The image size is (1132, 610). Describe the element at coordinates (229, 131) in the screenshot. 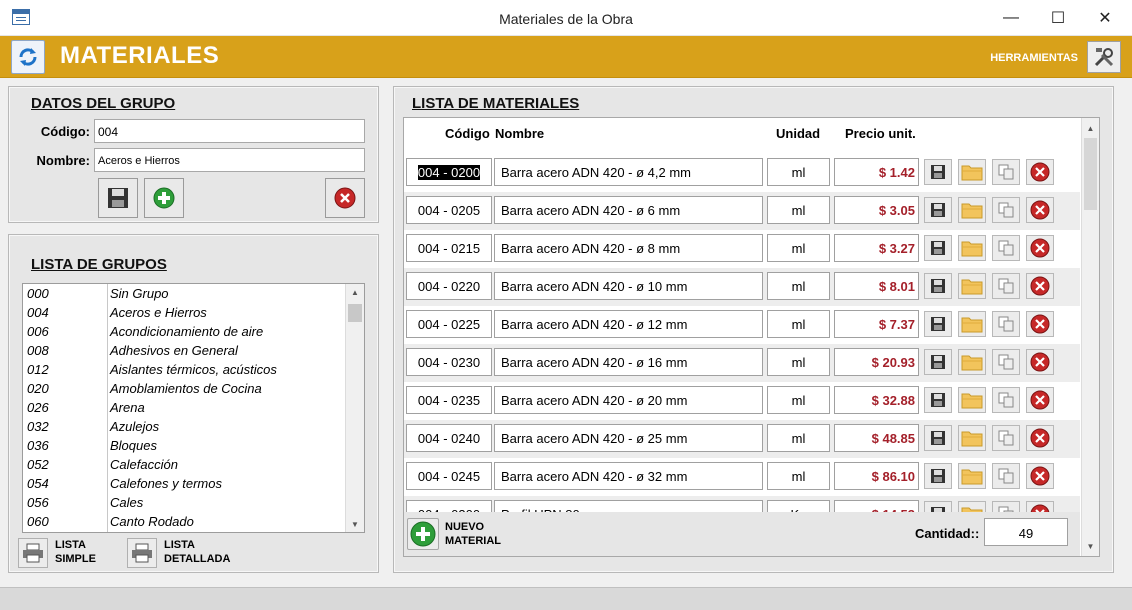

I see `group-code-field: 004` at that location.